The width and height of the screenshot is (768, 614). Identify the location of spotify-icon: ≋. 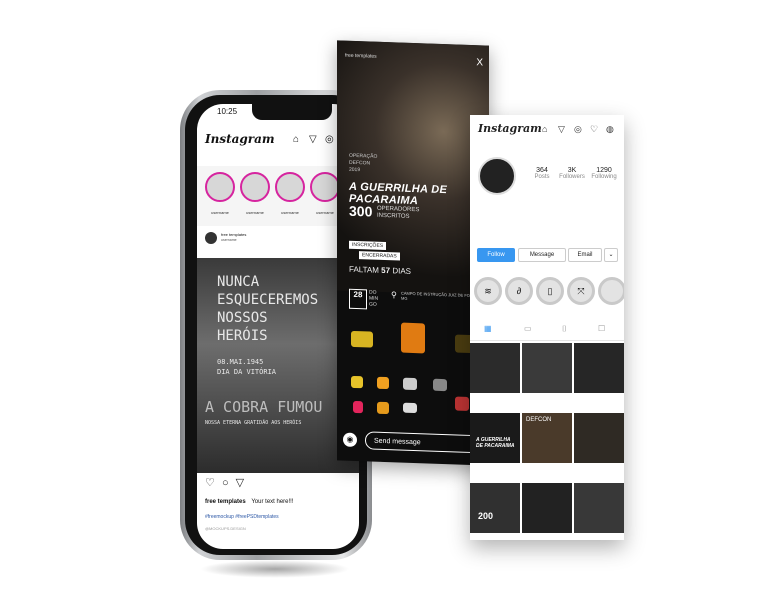
(488, 291).